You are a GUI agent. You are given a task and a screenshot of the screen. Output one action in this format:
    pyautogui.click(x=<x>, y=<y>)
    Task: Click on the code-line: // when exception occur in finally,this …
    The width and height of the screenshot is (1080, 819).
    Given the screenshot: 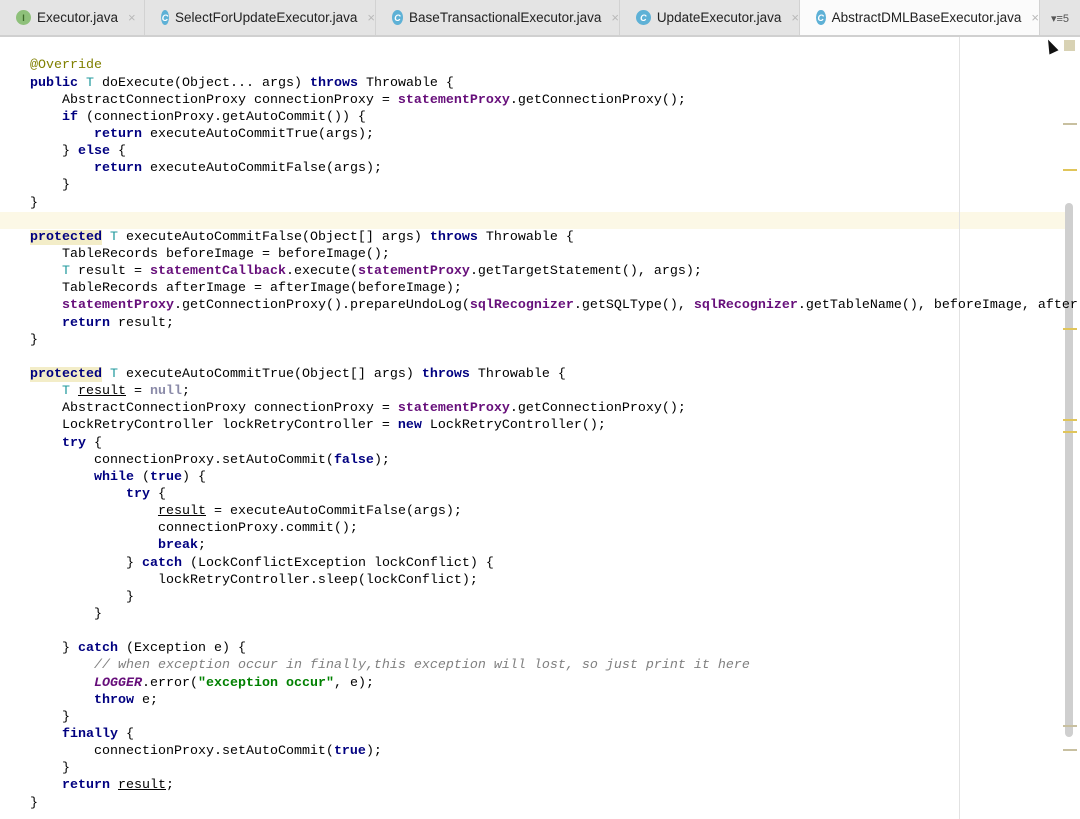 What is the action you would take?
    pyautogui.click(x=390, y=665)
    